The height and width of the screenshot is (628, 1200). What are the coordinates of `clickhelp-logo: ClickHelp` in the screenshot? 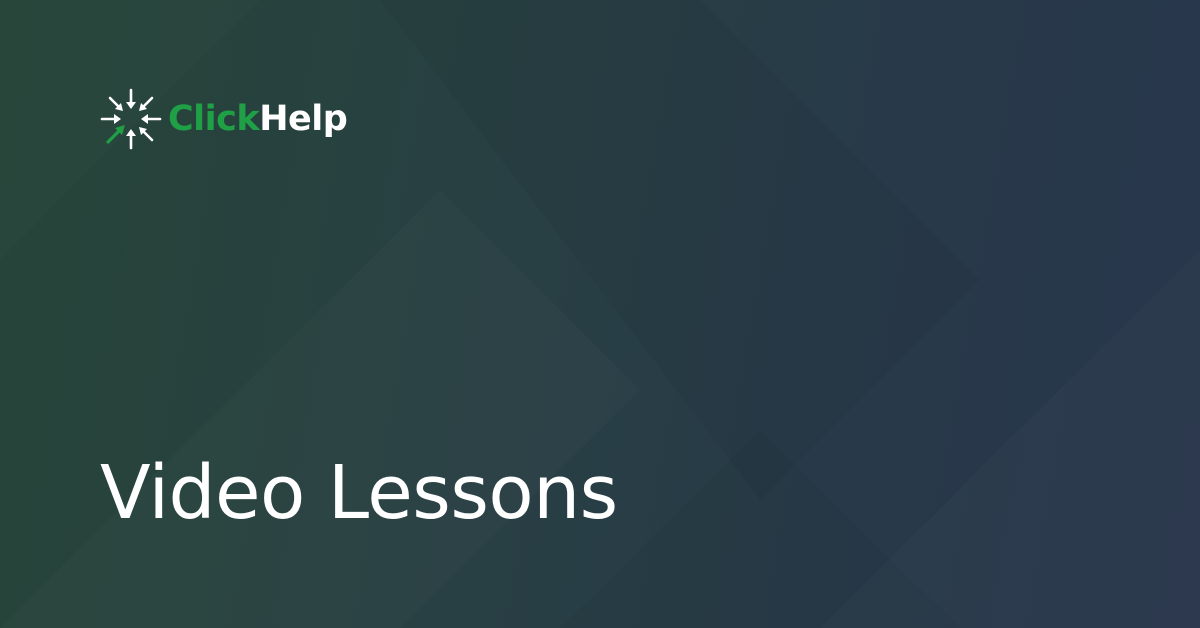 It's located at (224, 119).